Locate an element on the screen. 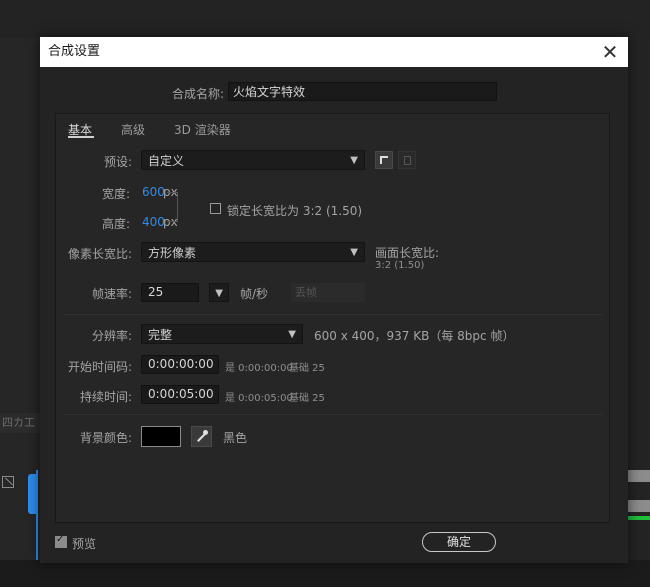  resolution-label: 分辨率: is located at coordinates (111, 336).